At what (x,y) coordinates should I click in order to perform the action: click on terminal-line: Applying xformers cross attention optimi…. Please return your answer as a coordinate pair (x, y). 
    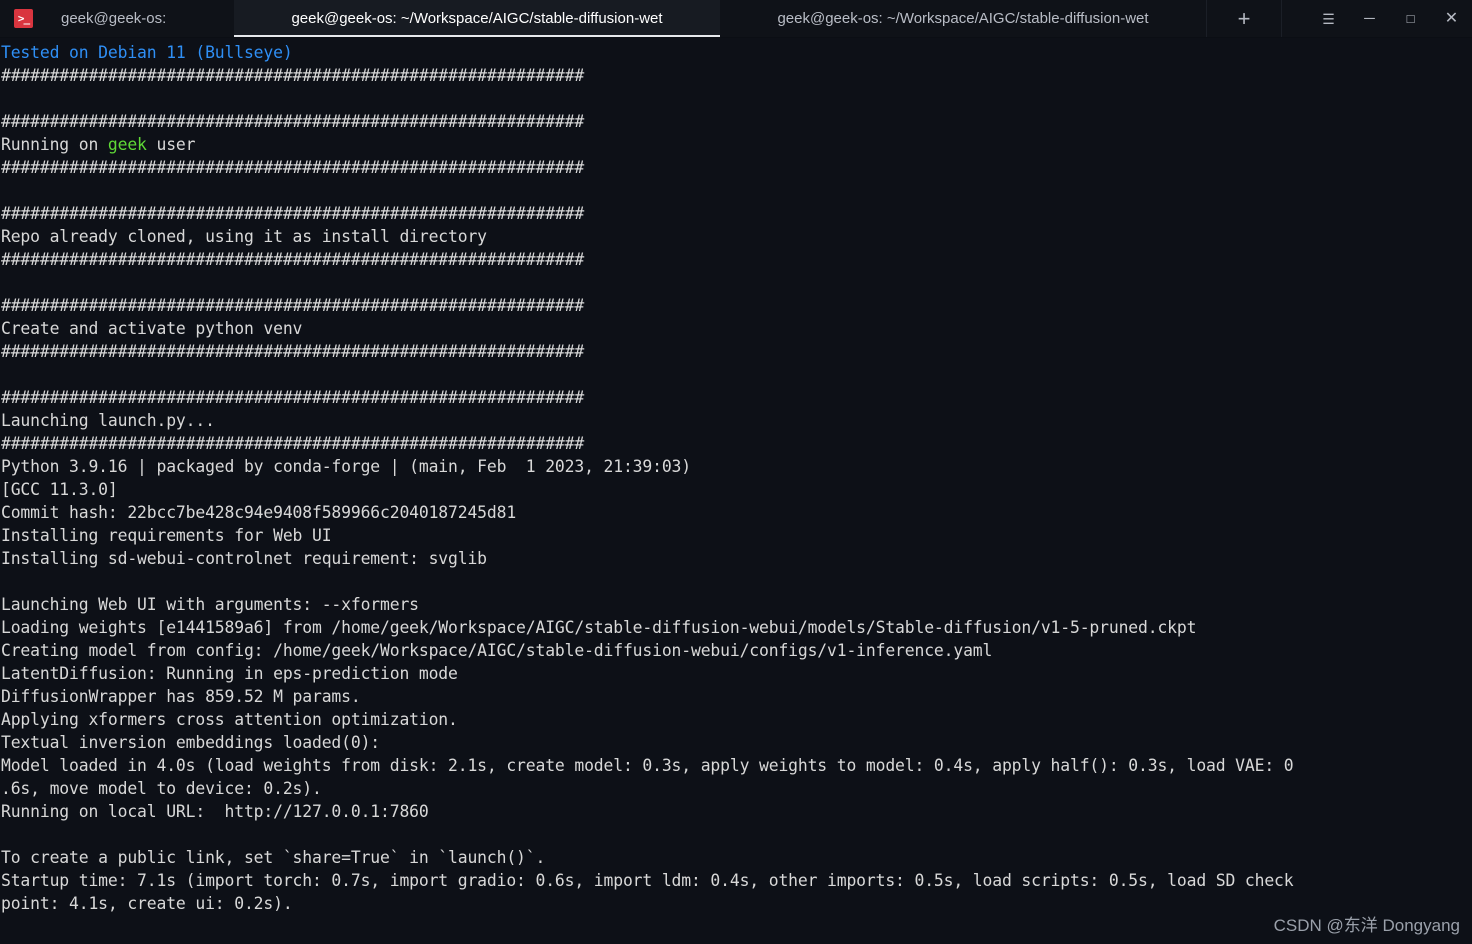
    Looking at the image, I should click on (736, 719).